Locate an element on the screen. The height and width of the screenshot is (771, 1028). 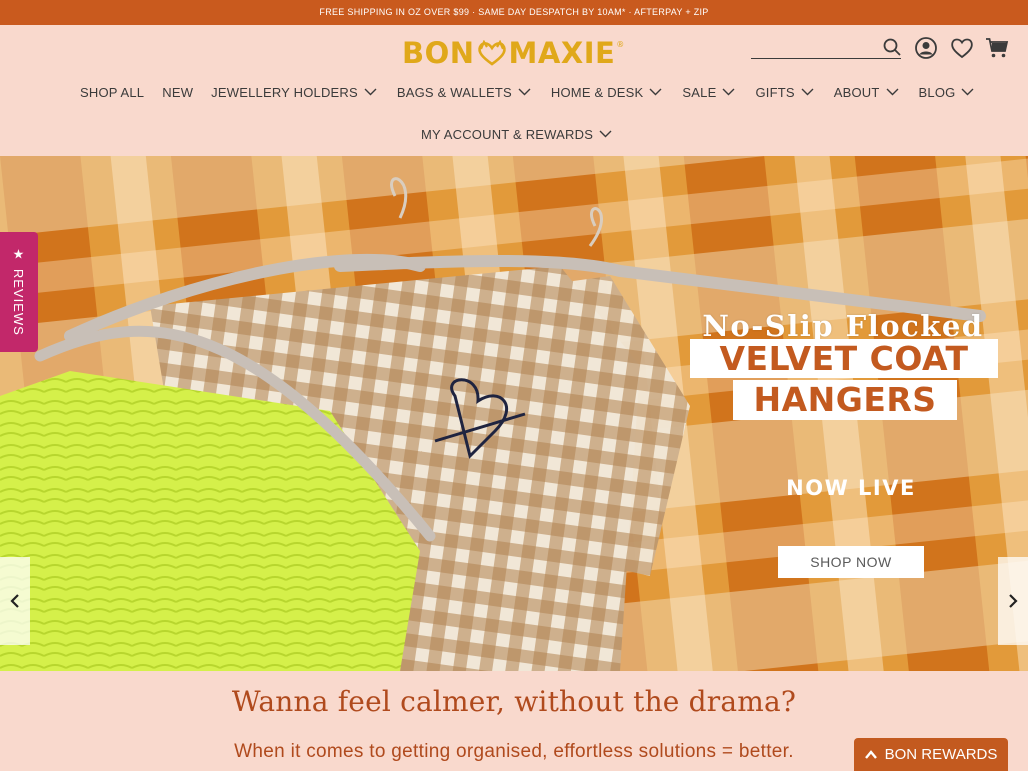
nav-item-jewellery-holders: JEWELLERY HOLDERS is located at coordinates (294, 92).